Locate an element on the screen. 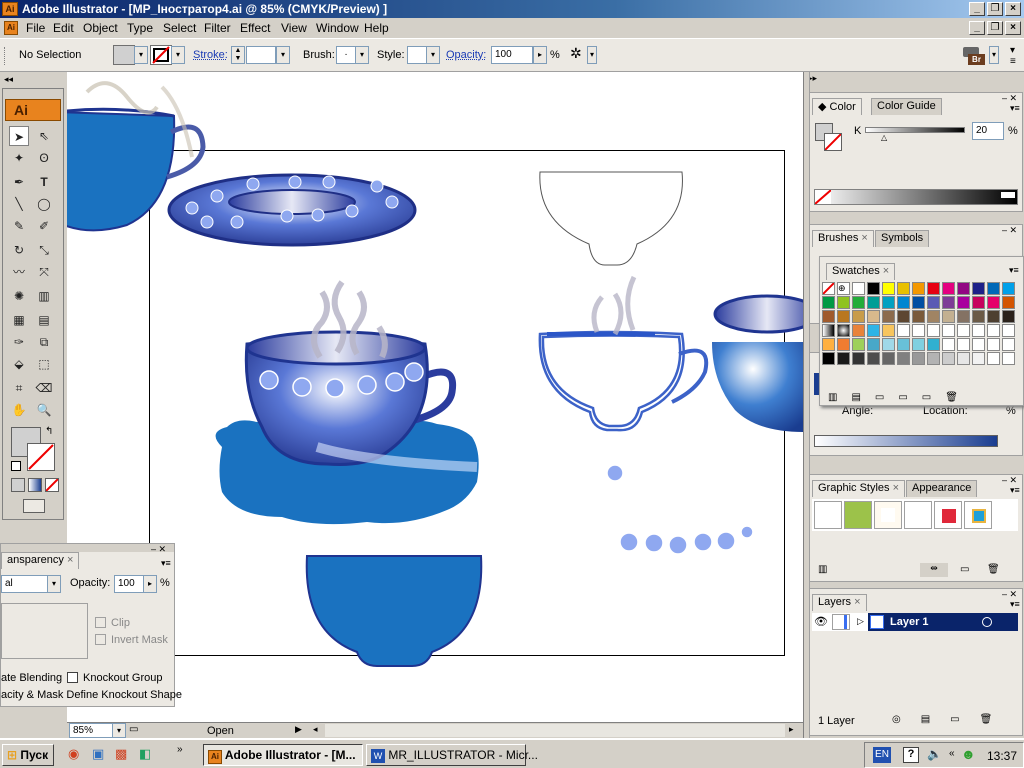 The width and height of the screenshot is (1024, 768). line-tool-icon: ╲ is located at coordinates (19, 204).